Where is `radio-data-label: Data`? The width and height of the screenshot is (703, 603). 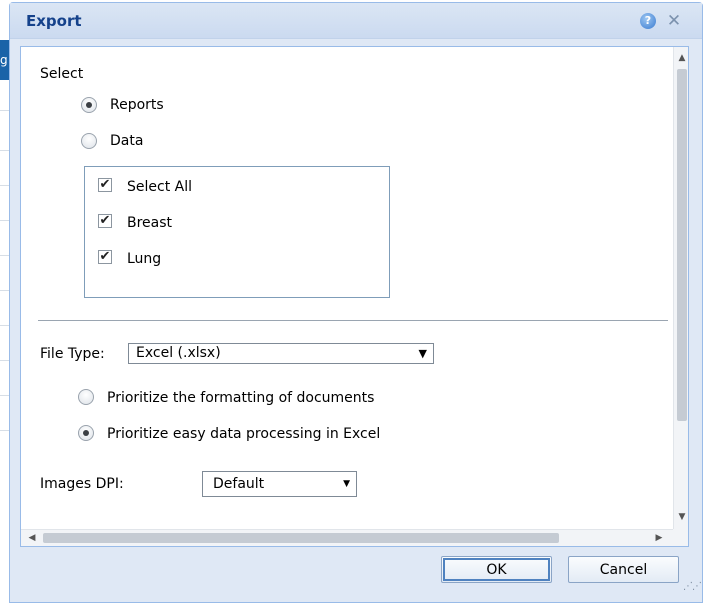
radio-data-label: Data is located at coordinates (126, 141).